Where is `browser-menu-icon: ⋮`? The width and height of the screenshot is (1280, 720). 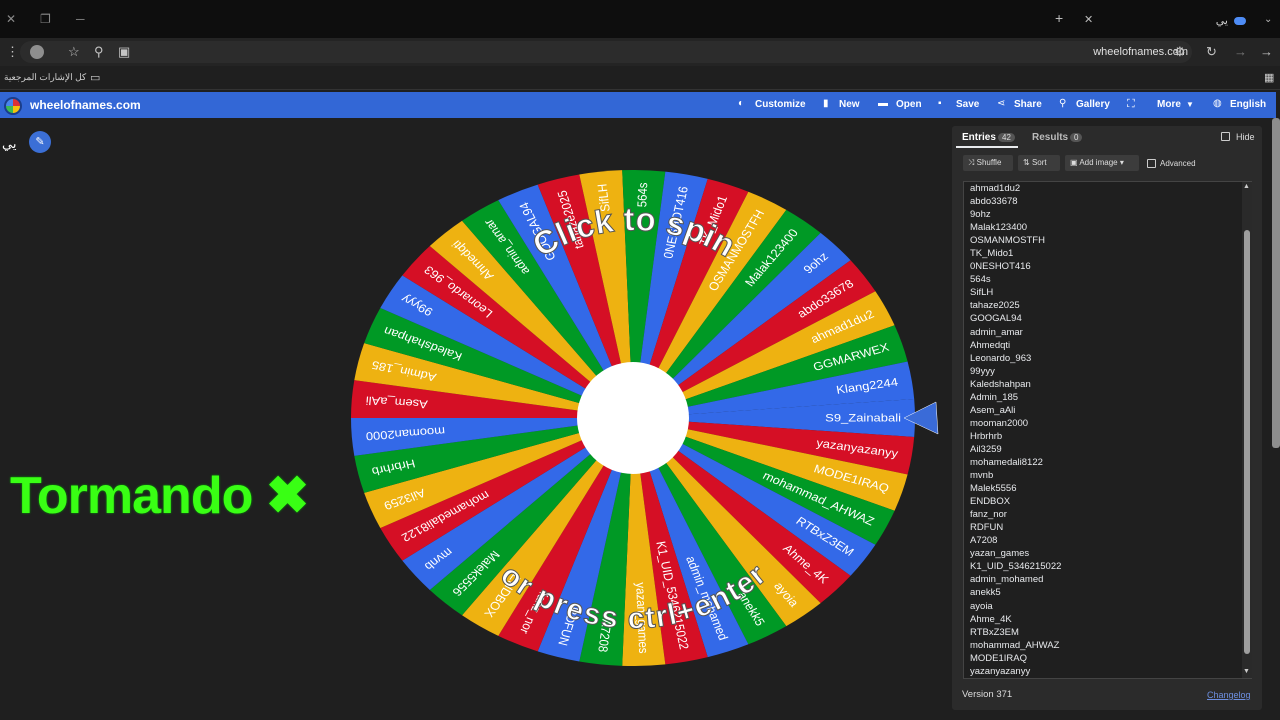 browser-menu-icon: ⋮ is located at coordinates (12, 52).